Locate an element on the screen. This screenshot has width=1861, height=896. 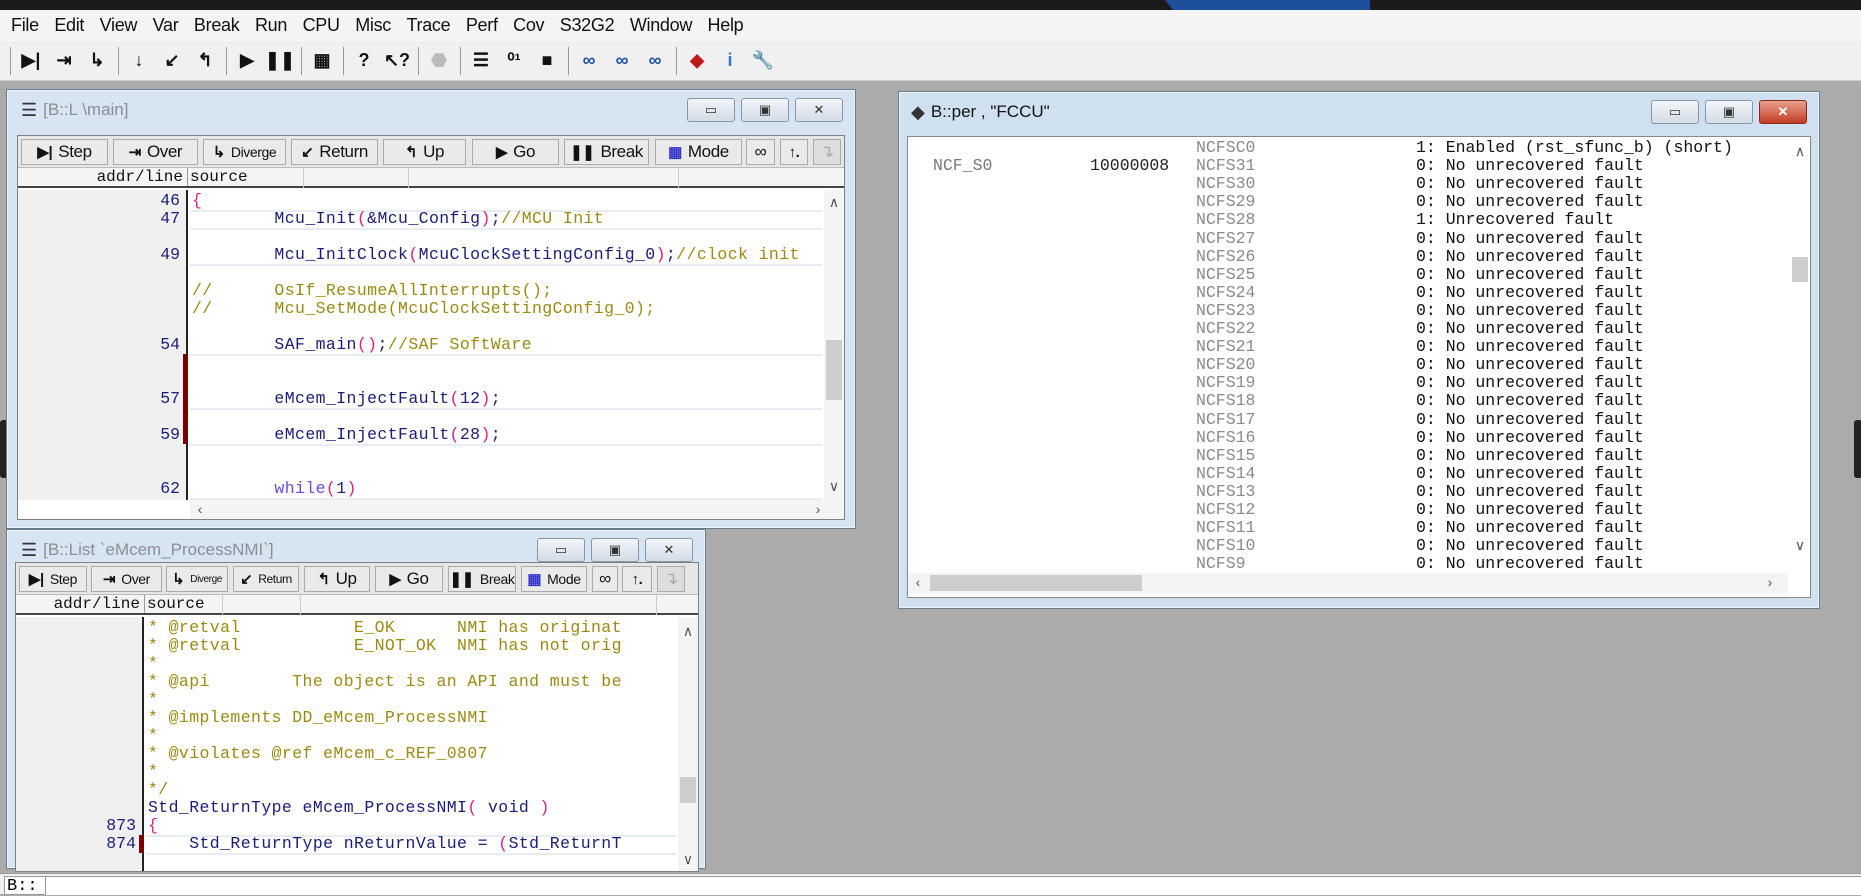
step-down-button: ↓ is located at coordinates (139, 61).